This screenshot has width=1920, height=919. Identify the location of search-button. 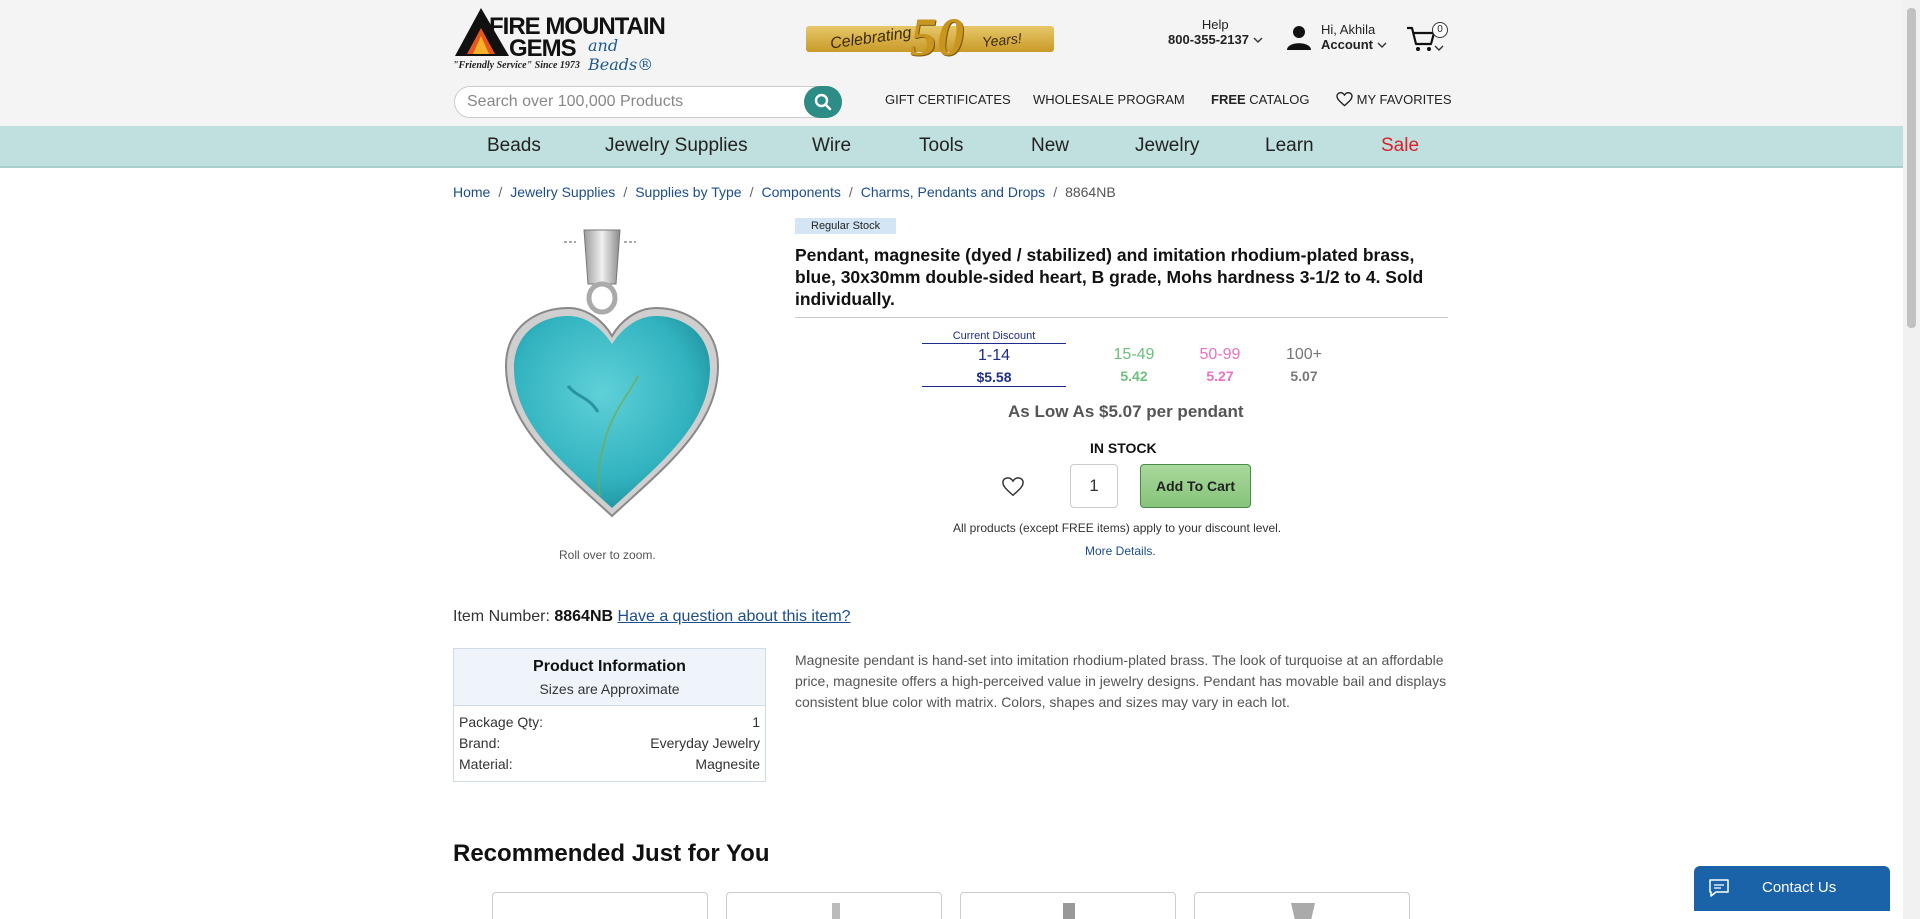
(823, 102).